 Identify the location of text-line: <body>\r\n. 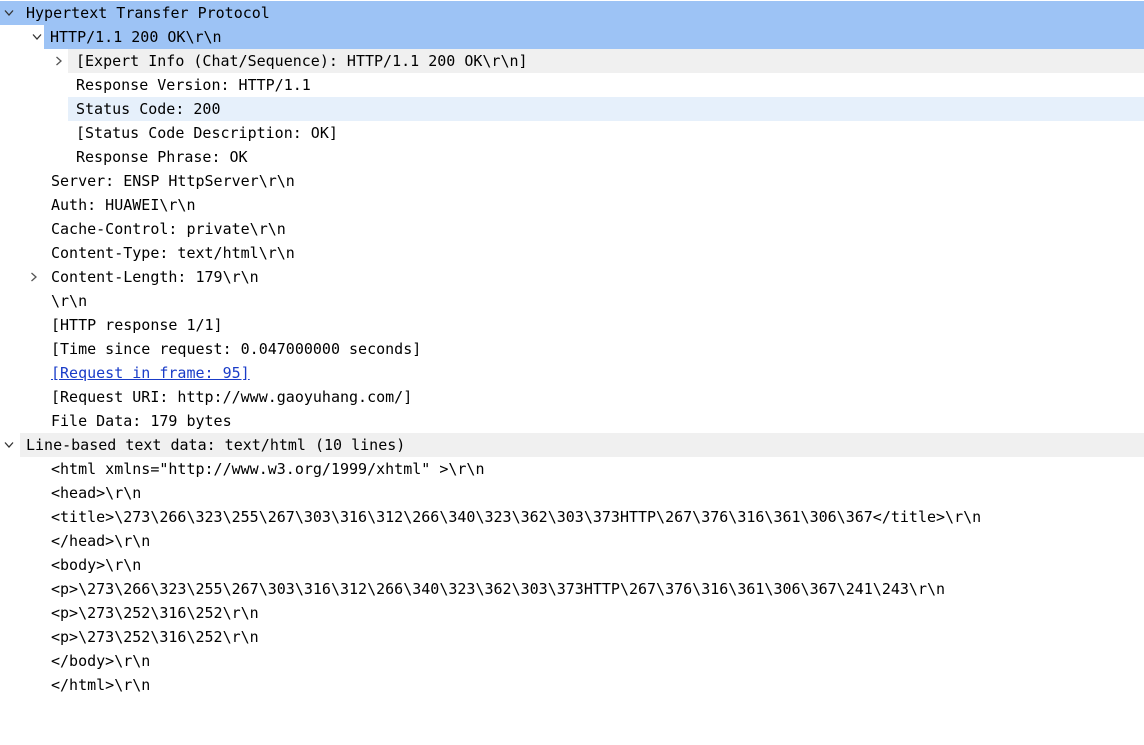
(572, 565).